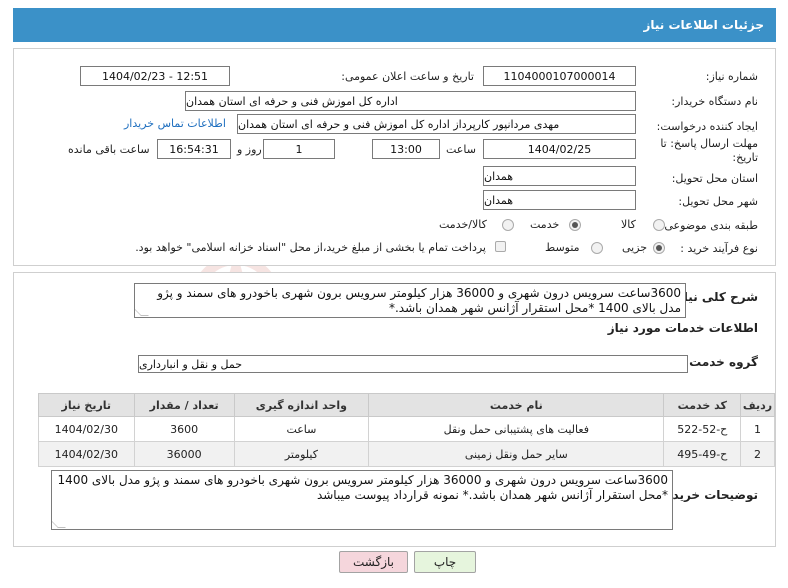  I want to click on category-radio-goods-service, so click(508, 225).